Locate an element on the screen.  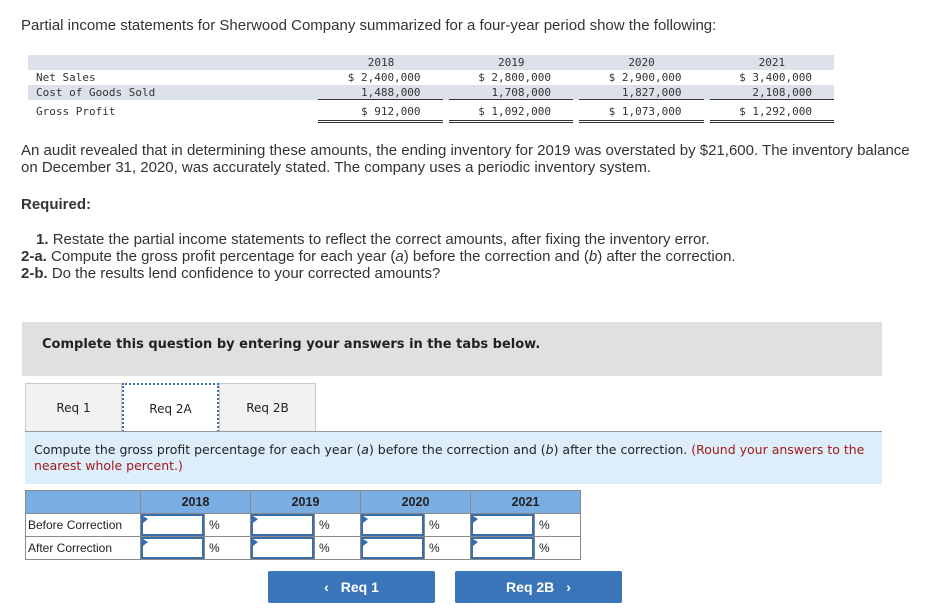
value-cell: $ 1,292,000 is located at coordinates (772, 113).